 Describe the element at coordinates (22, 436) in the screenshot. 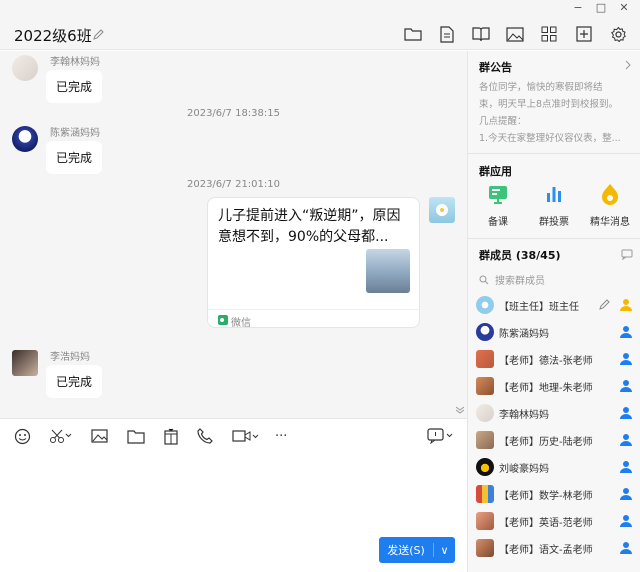

I see `emoji-icon` at that location.